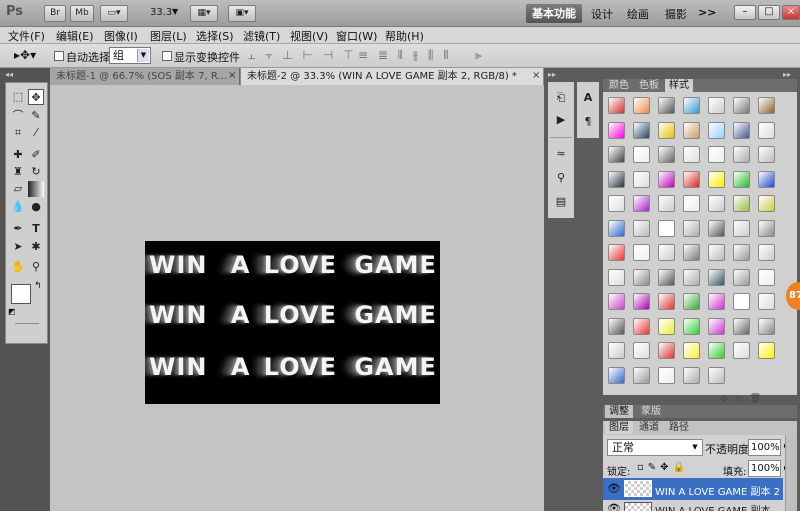  I want to click on tab-channels: 通道, so click(649, 427).